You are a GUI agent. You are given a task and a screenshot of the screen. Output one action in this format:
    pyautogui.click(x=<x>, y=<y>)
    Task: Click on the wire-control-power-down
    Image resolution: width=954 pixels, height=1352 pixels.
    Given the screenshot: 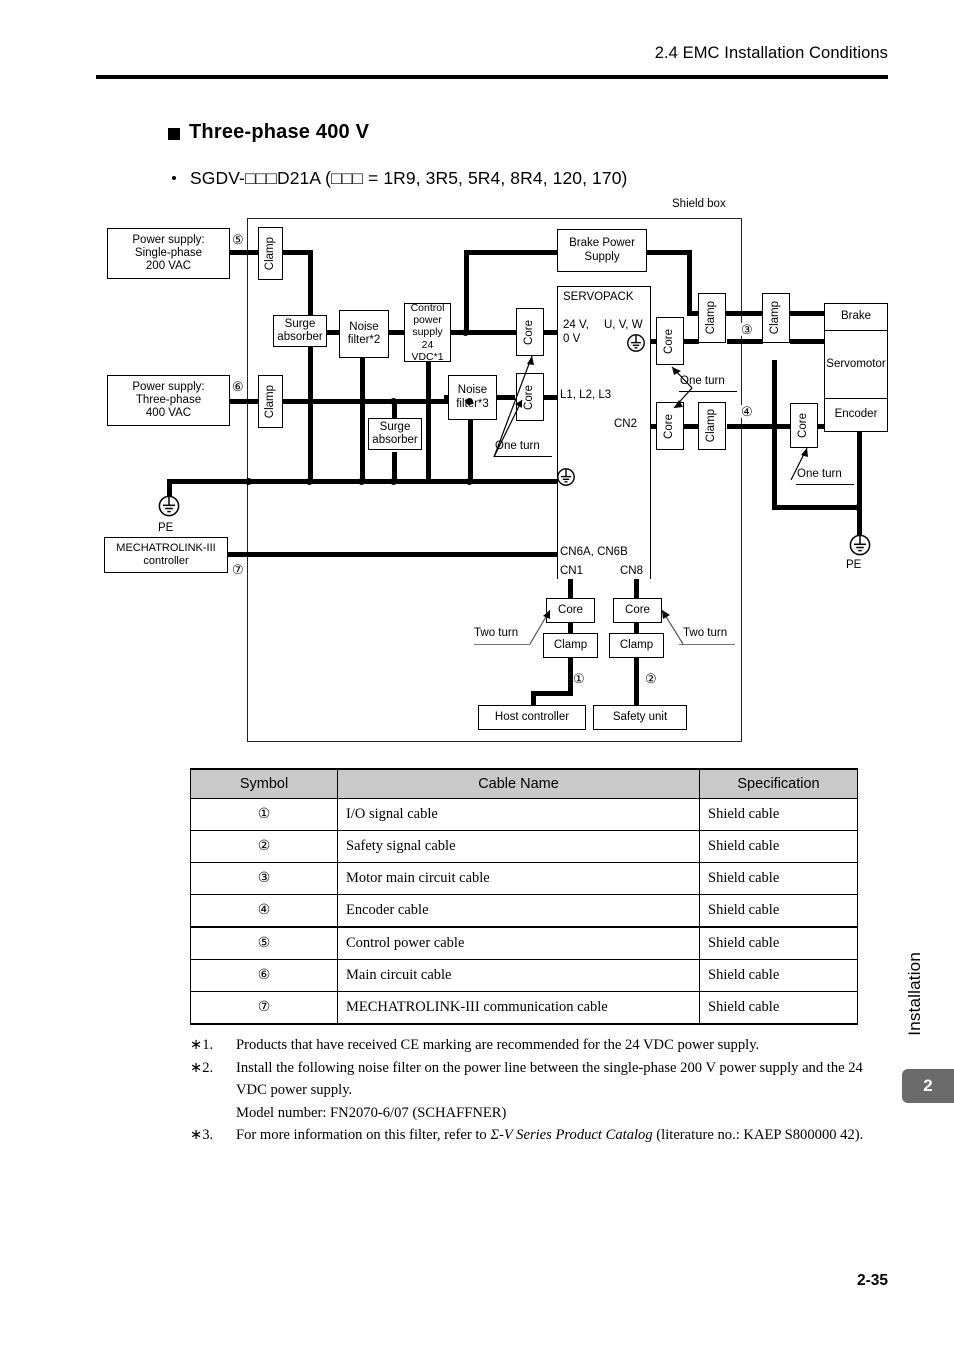 What is the action you would take?
    pyautogui.click(x=428, y=422)
    